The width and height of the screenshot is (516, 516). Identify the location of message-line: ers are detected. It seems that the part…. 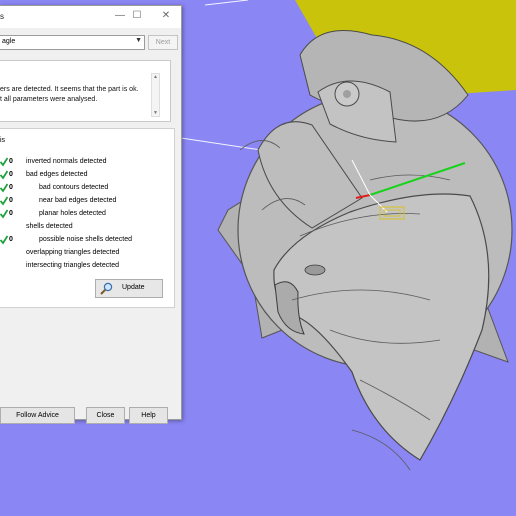
(69, 89).